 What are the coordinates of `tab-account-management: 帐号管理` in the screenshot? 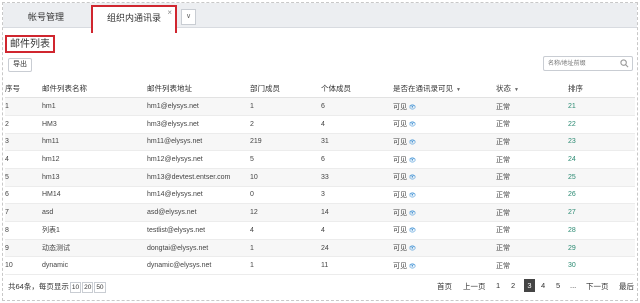 It's located at (46, 17).